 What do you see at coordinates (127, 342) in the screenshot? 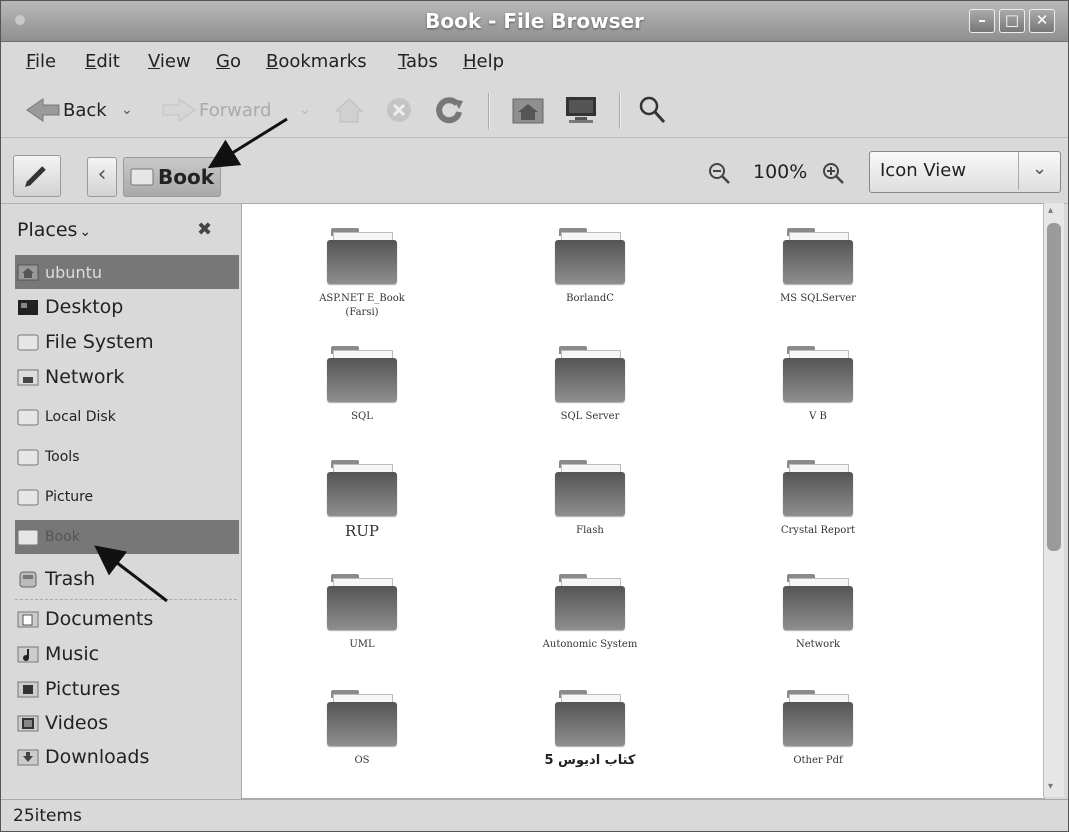
I see `sidebar-item-file-system: File System` at bounding box center [127, 342].